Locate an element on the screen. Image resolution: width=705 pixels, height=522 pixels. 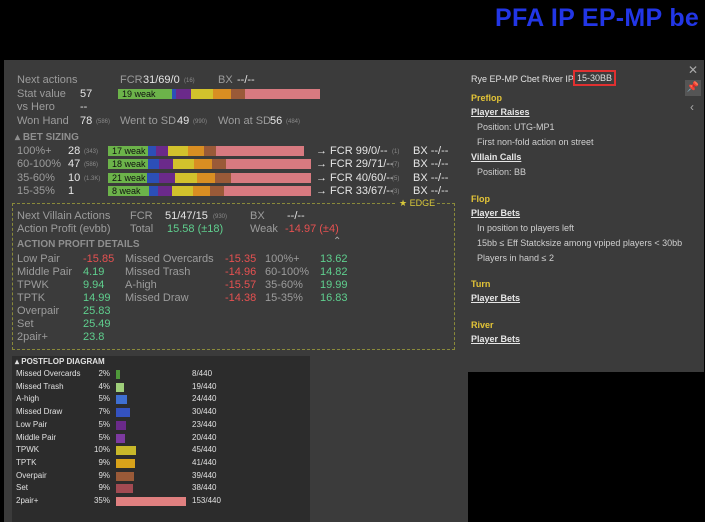
weak-label: Weak is located at coordinates (264, 229).